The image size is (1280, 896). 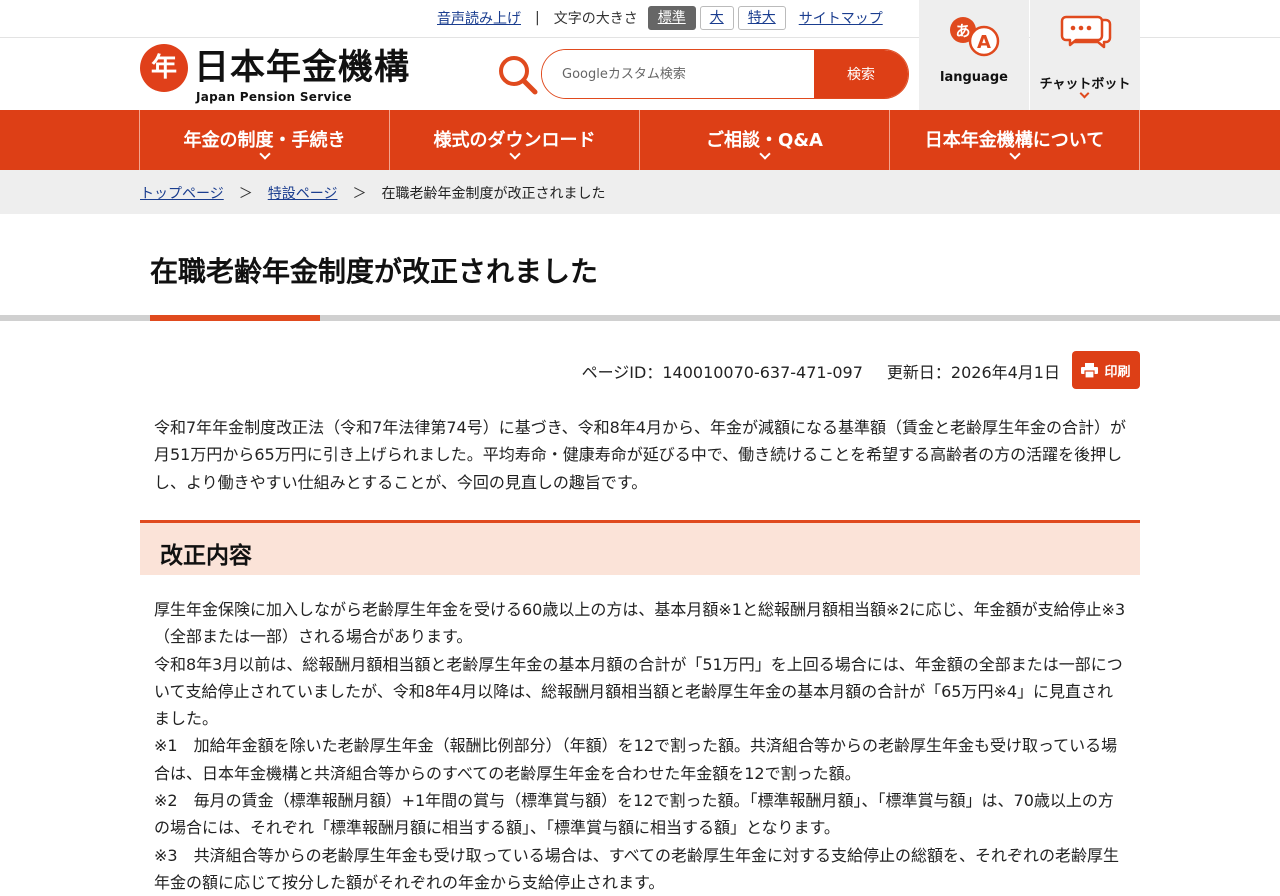 I want to click on global-nav: 年金の制度・手続き 様式のダウンロード ご相談・Q&A 日本年金機構について, so click(x=640, y=140).